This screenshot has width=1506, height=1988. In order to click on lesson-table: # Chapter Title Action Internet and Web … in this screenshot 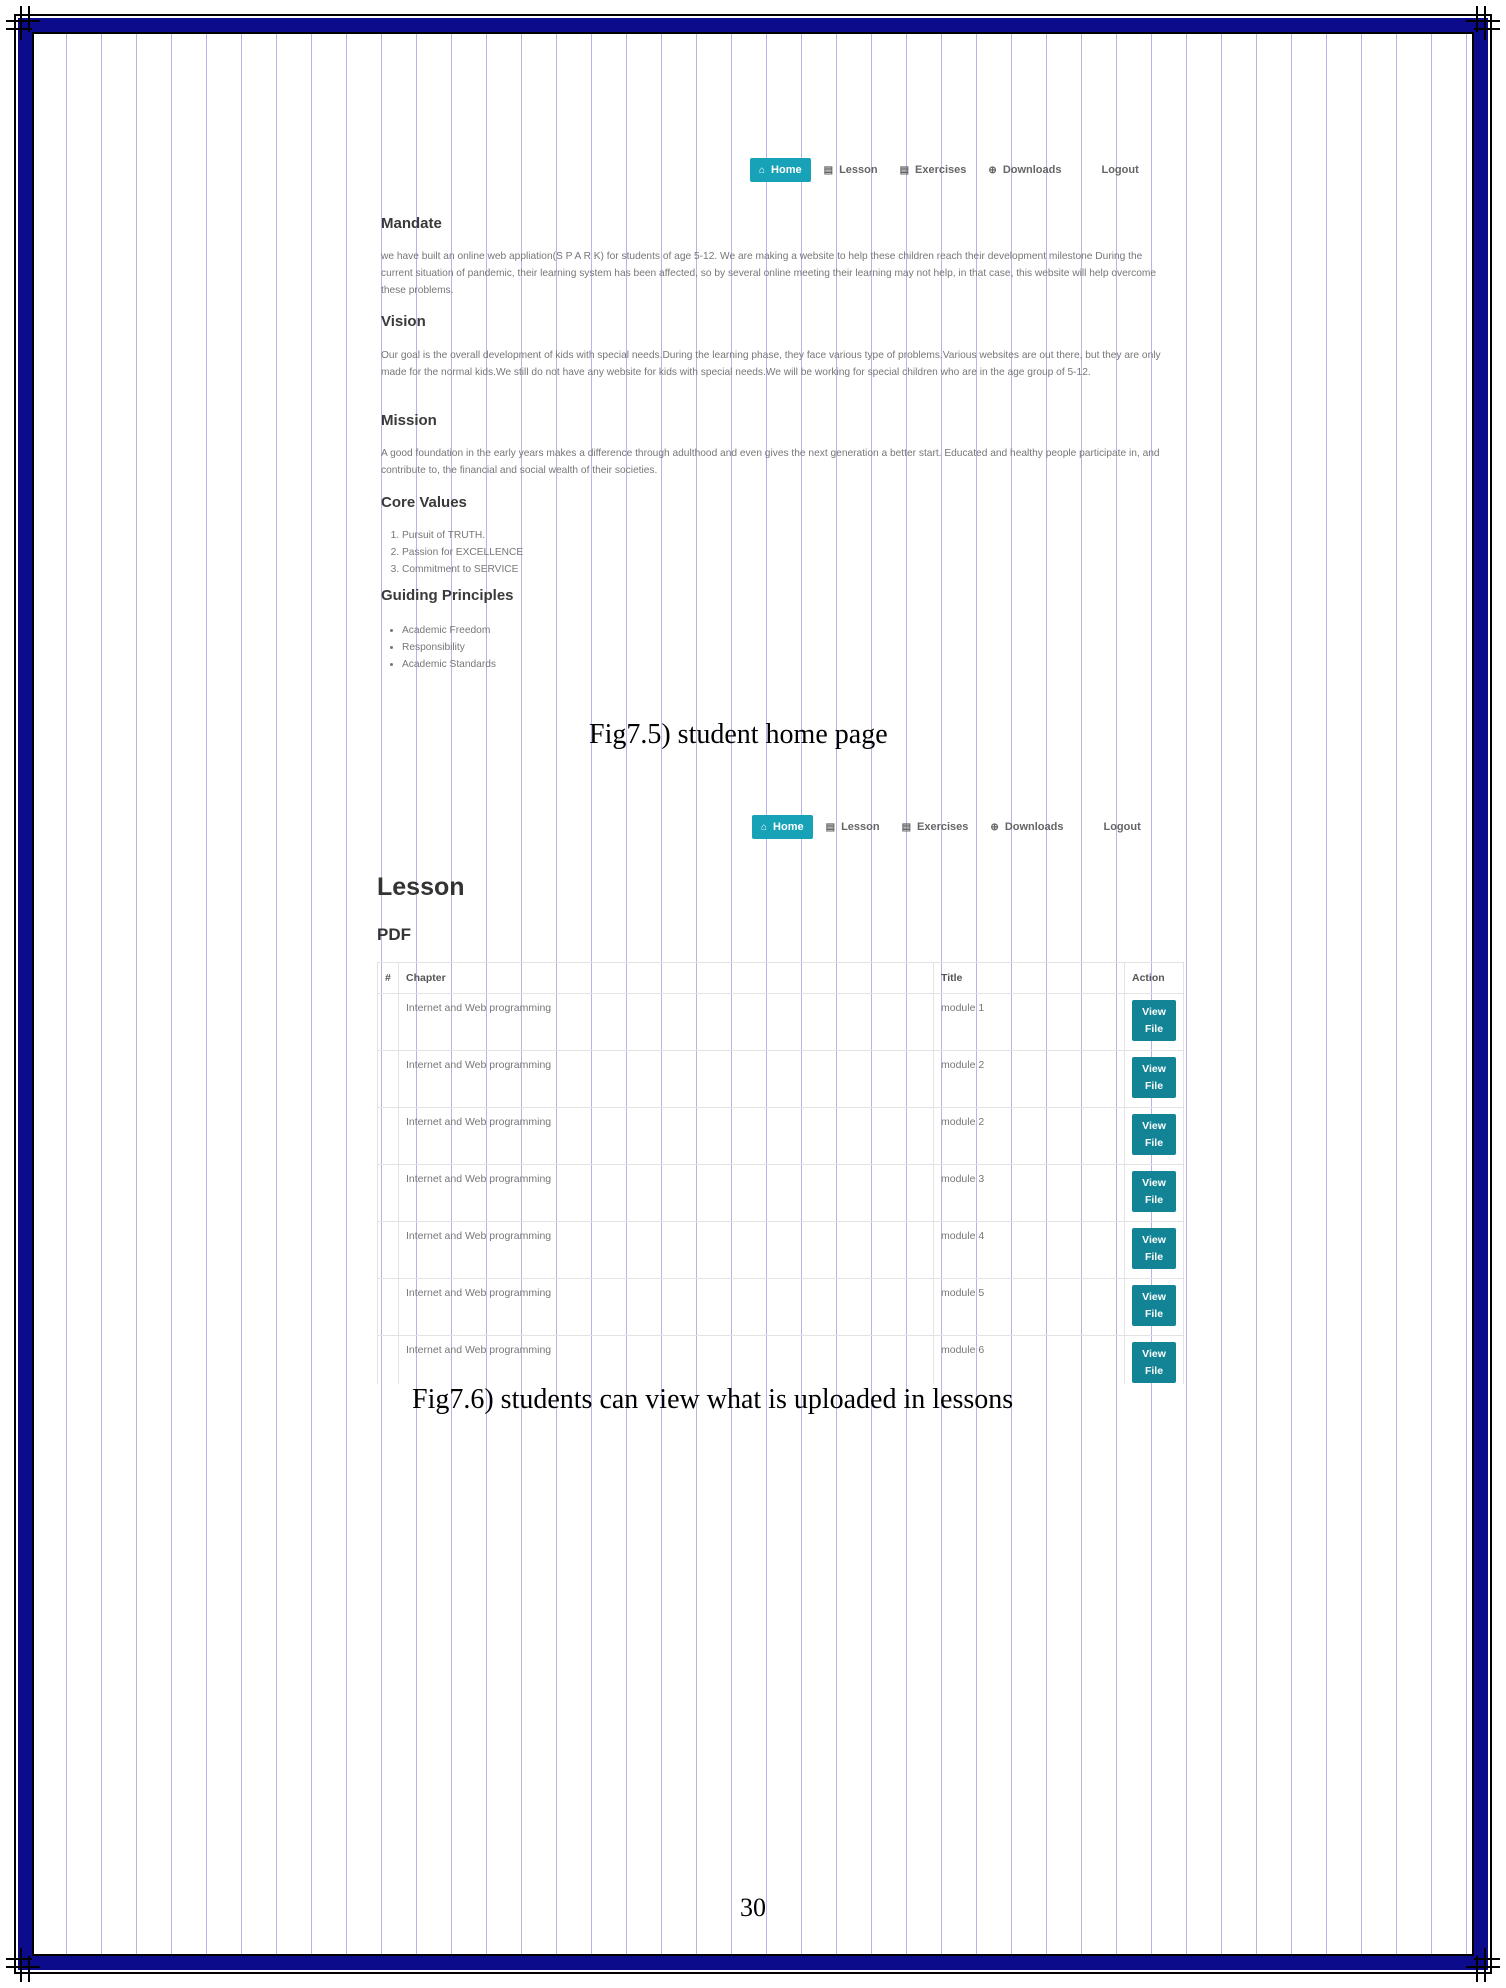, I will do `click(780, 1173)`.